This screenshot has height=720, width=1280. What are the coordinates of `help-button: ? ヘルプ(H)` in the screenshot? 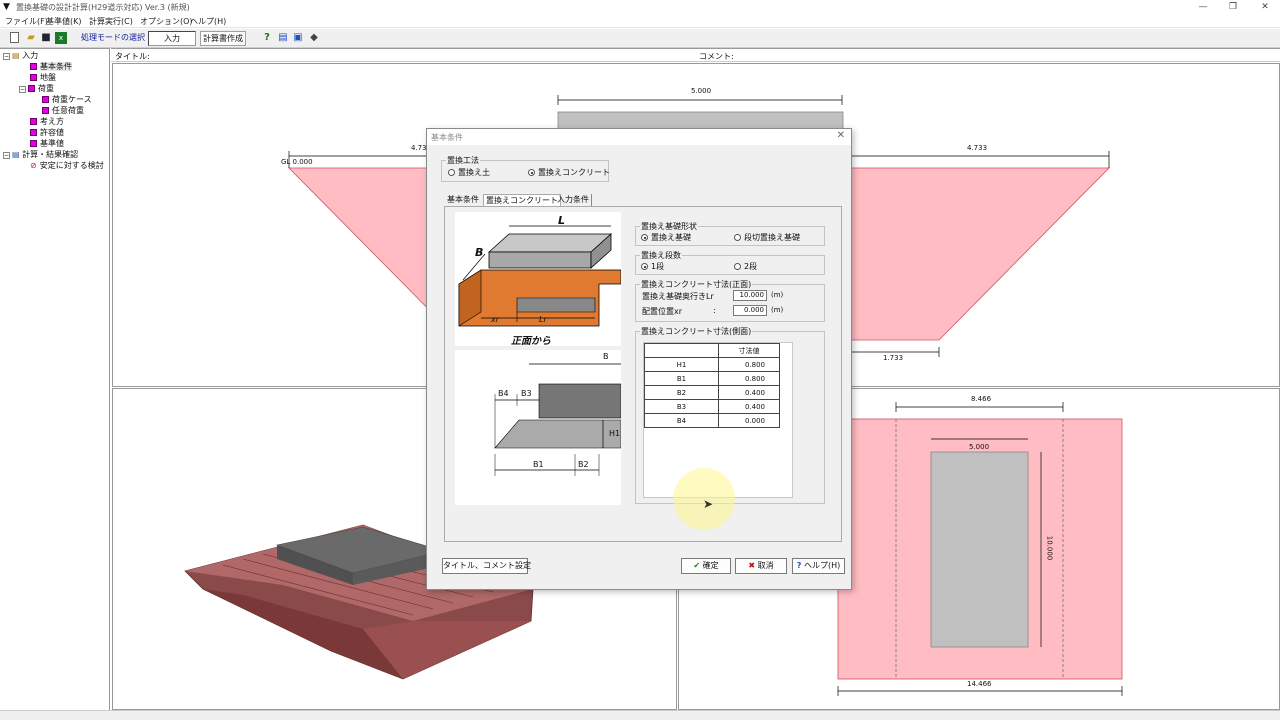 It's located at (818, 566).